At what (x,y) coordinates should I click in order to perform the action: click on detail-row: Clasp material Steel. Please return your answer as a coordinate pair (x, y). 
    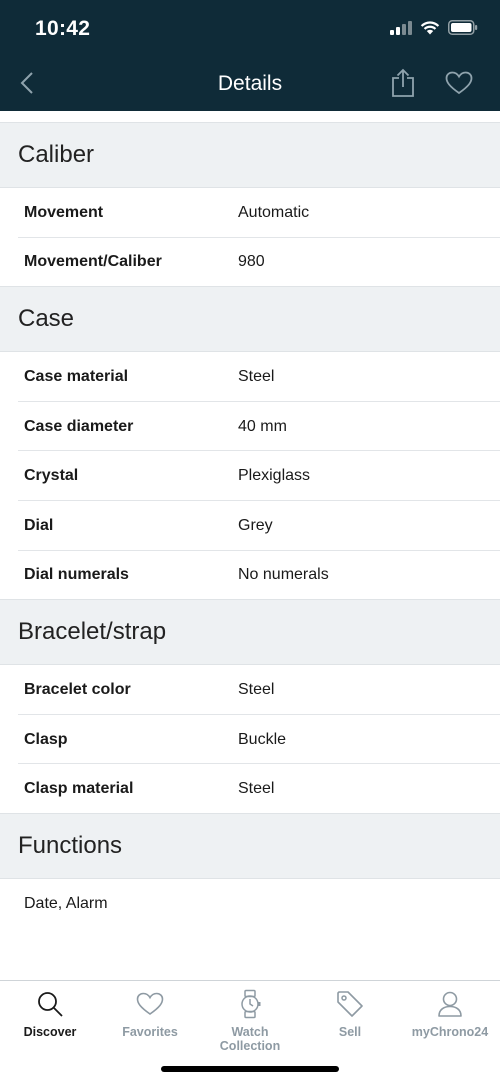
    Looking at the image, I should click on (250, 789).